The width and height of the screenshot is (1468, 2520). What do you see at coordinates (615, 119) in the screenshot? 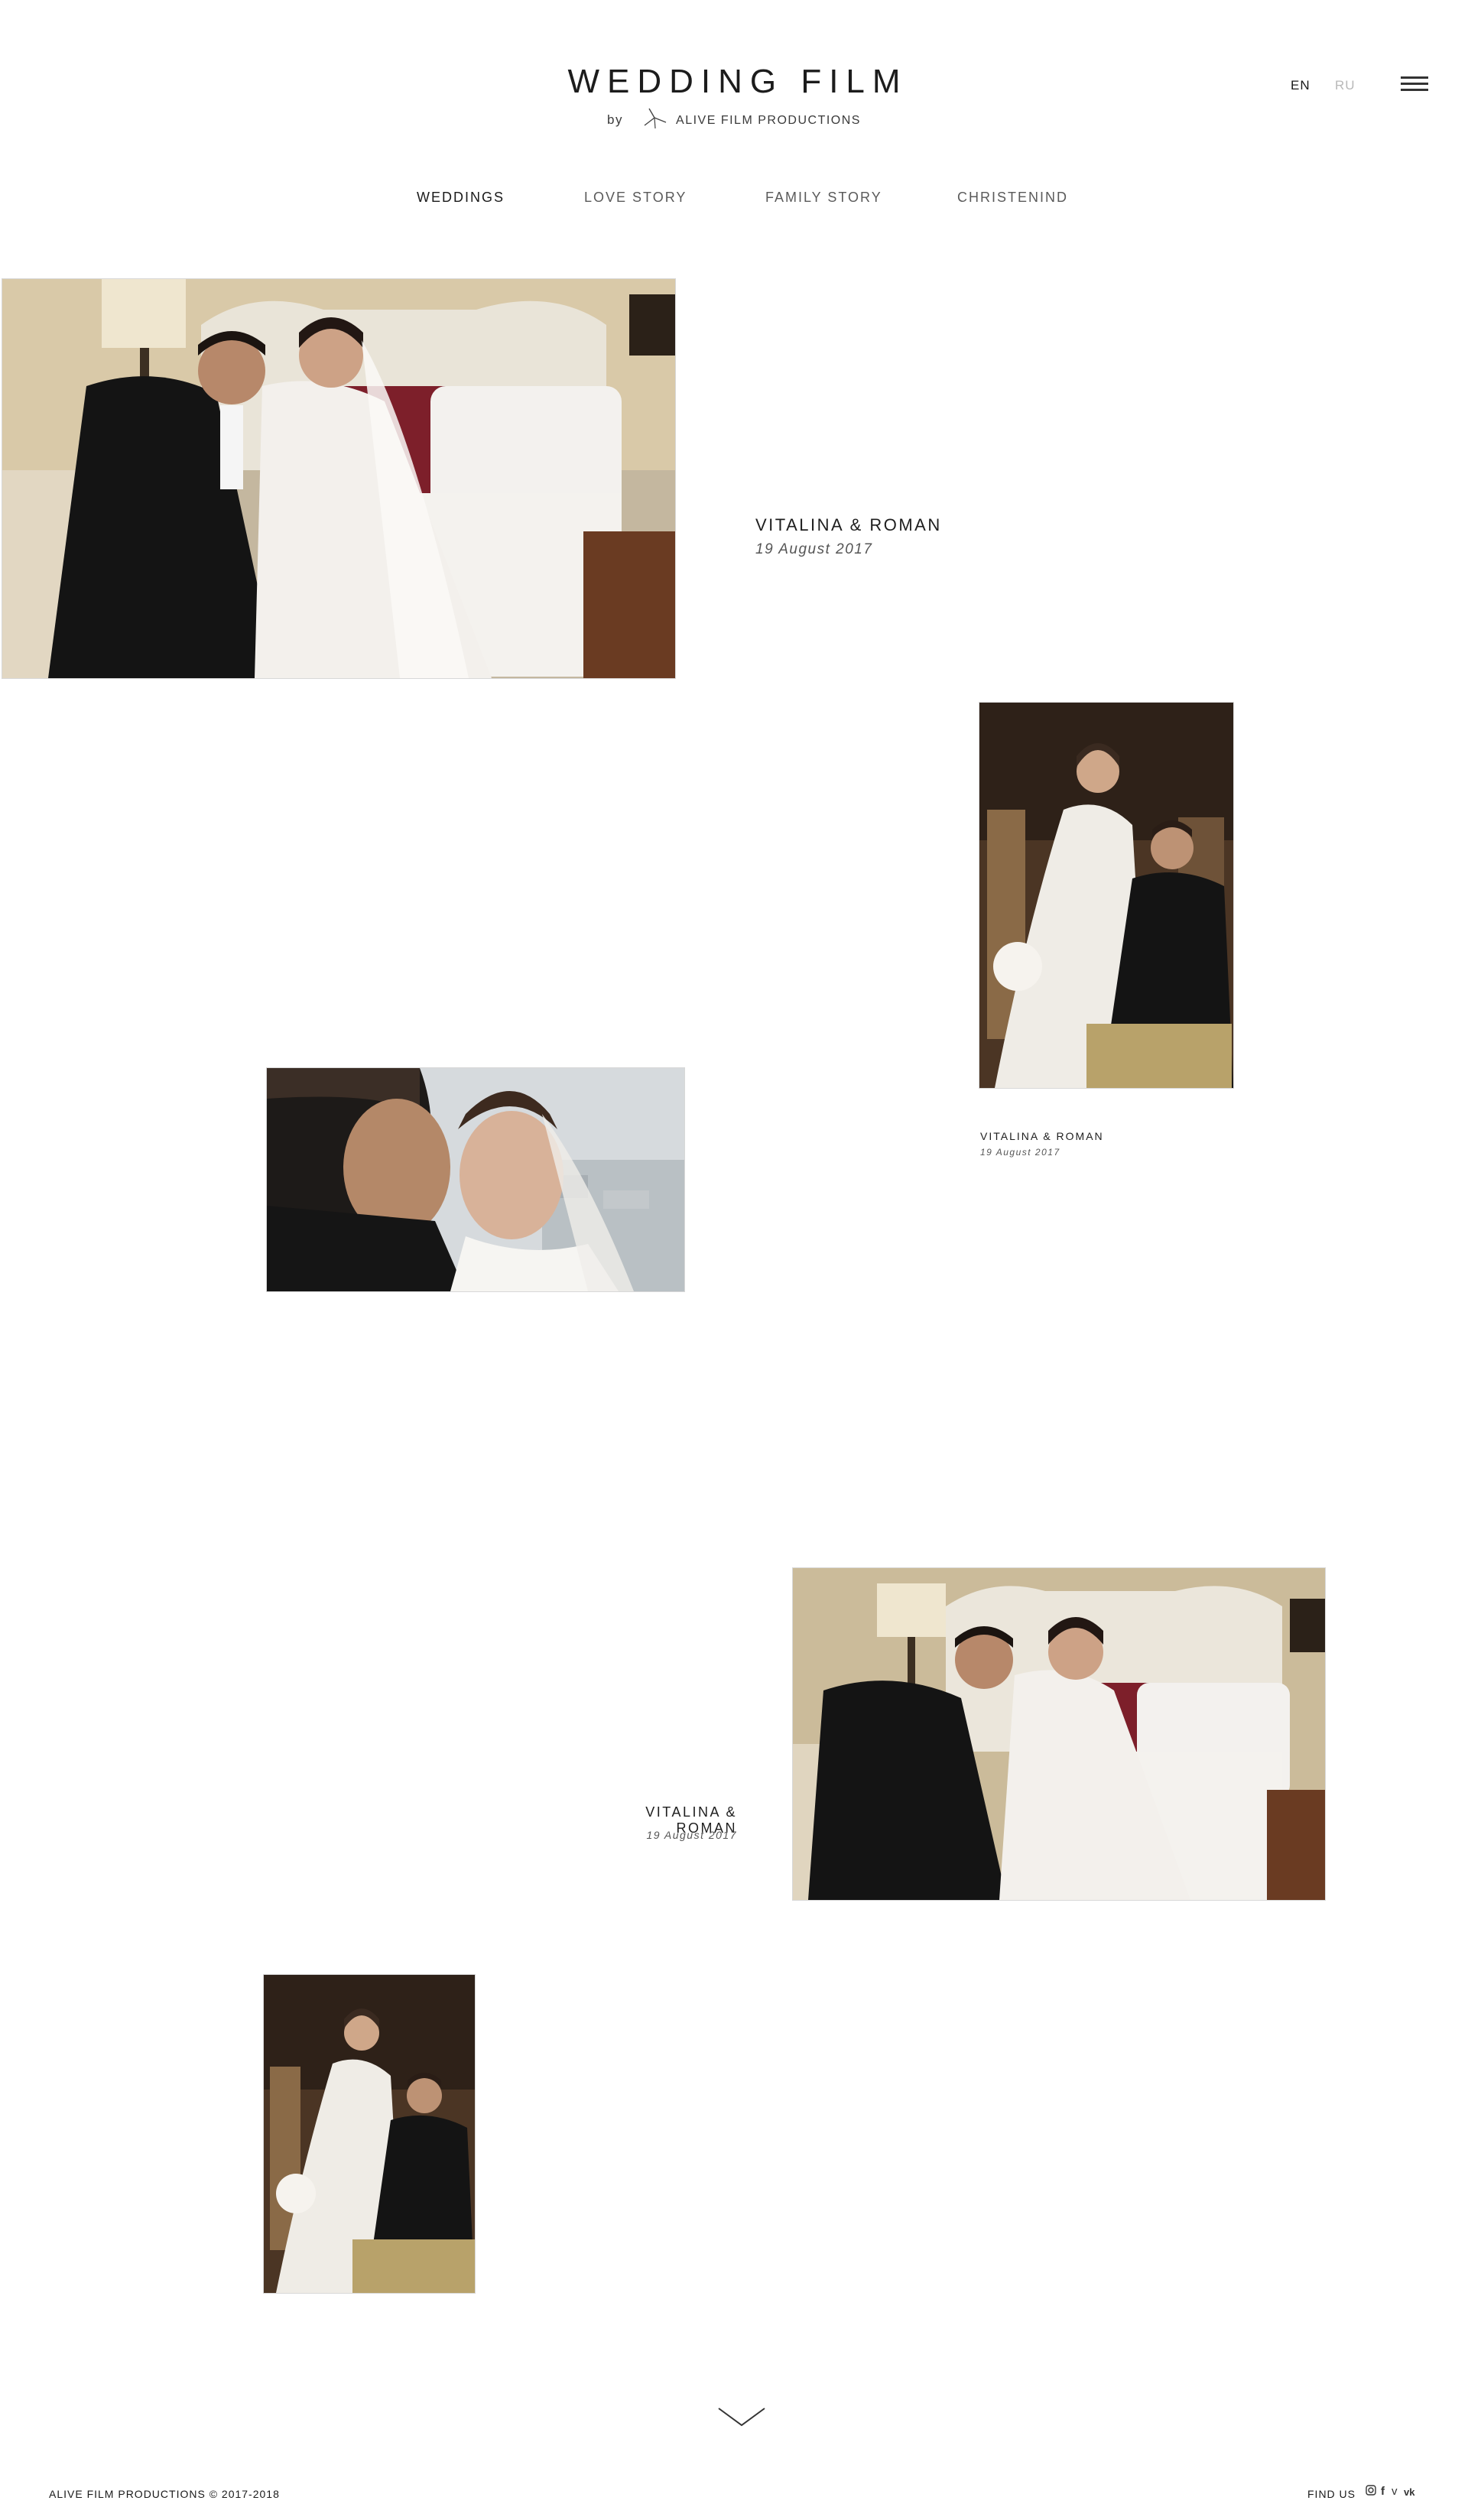
I see `by-label: by` at bounding box center [615, 119].